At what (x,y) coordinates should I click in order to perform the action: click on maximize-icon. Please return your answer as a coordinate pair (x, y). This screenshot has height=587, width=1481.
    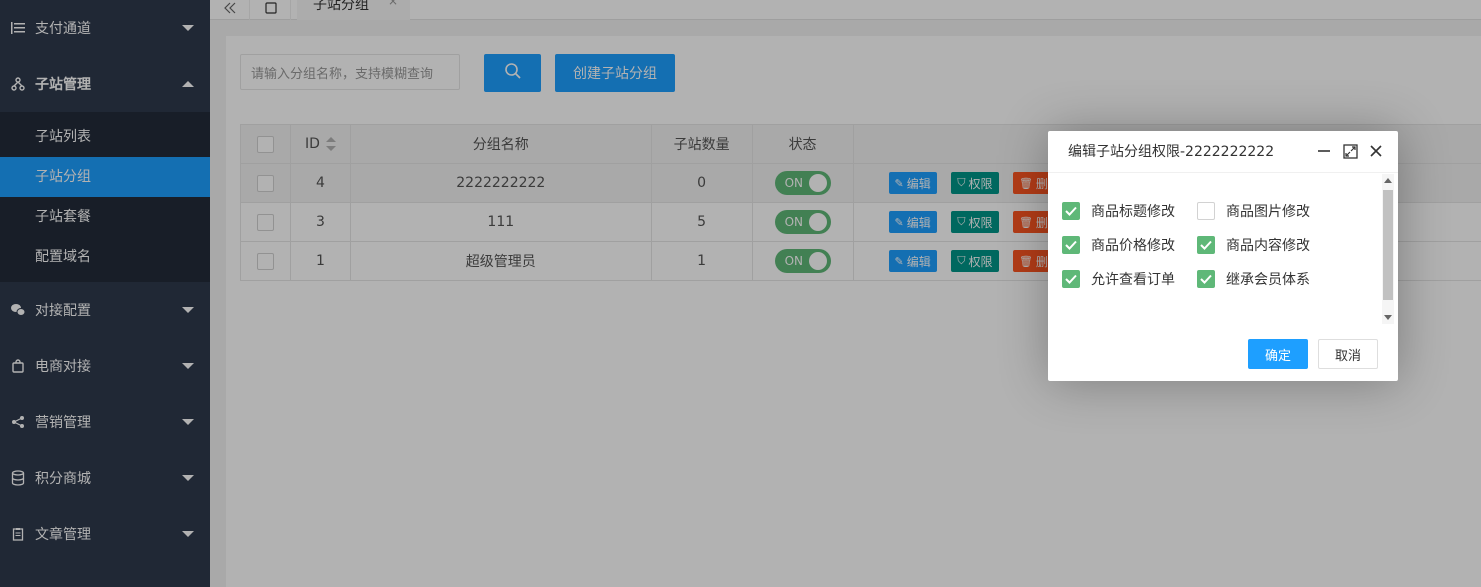
    Looking at the image, I should click on (1350, 151).